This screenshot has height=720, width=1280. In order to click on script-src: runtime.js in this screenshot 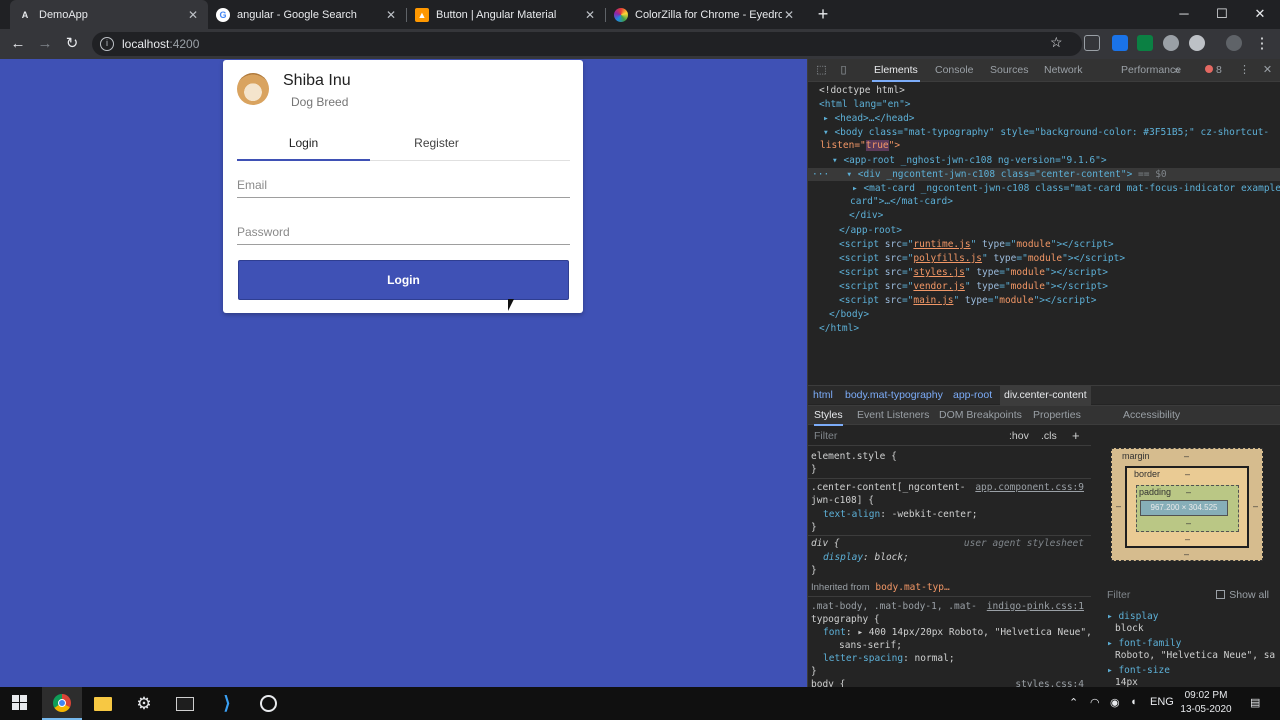, I will do `click(941, 244)`.